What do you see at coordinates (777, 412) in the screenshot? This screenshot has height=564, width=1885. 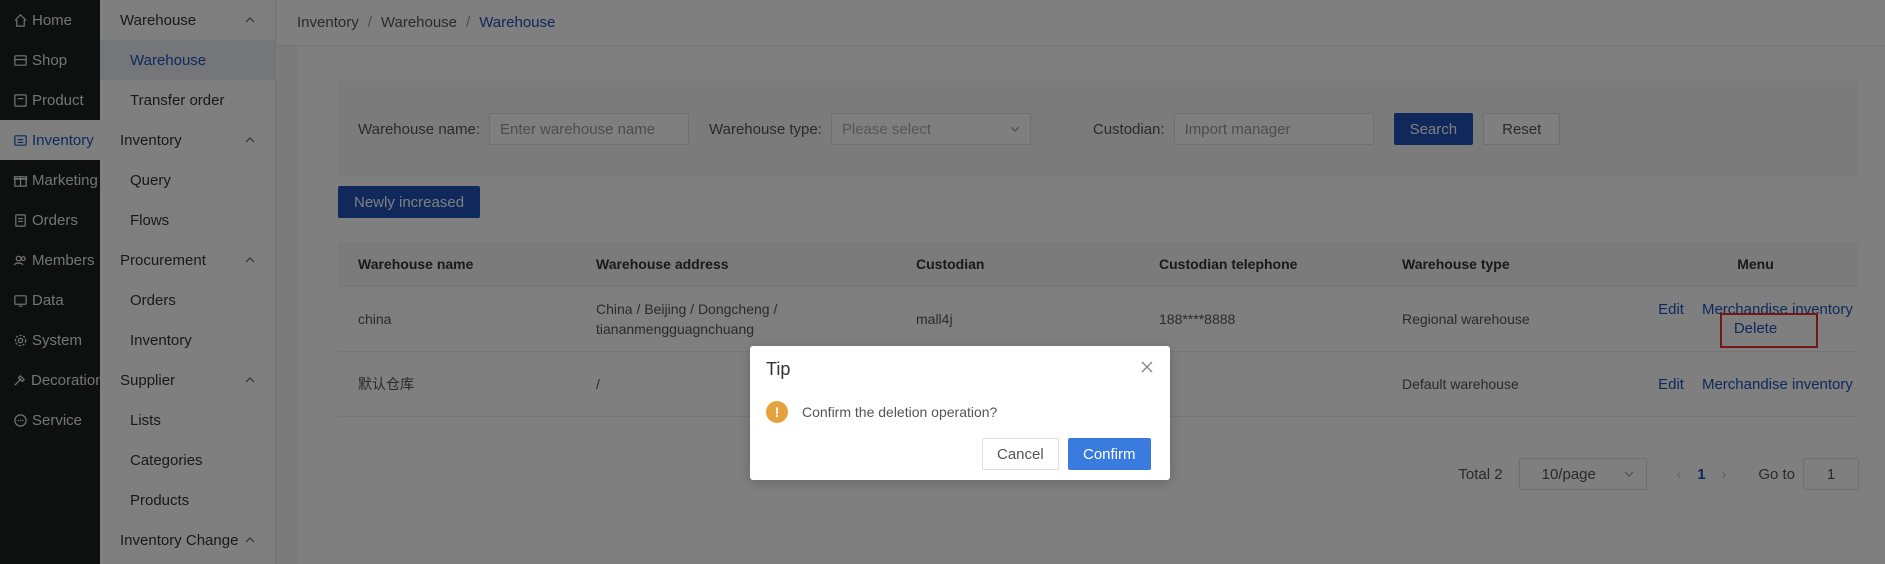 I see `warning-icon: !` at bounding box center [777, 412].